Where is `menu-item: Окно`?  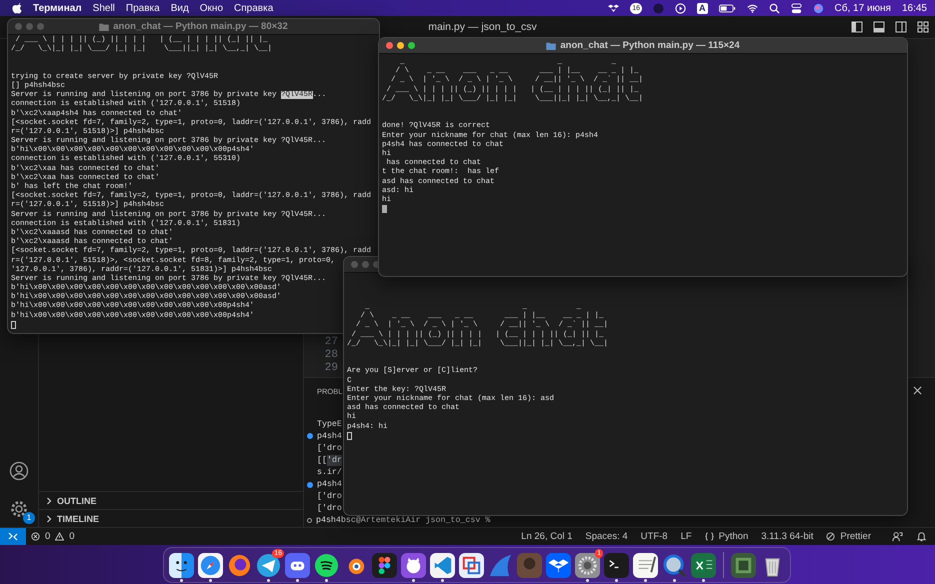
menu-item: Окно is located at coordinates (212, 8).